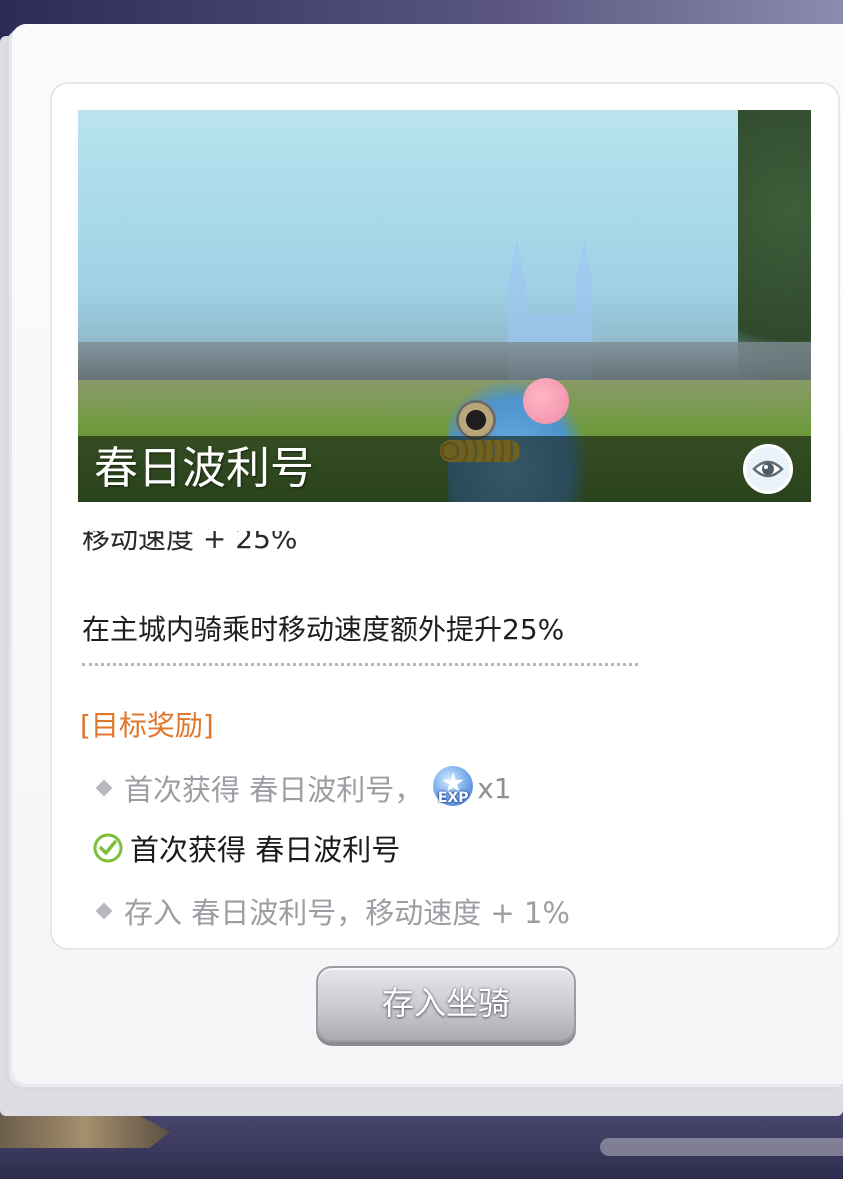  I want to click on reward-item-first-obtain-exp: 首次获得 春日波利号， EXP x1, so click(302, 788).